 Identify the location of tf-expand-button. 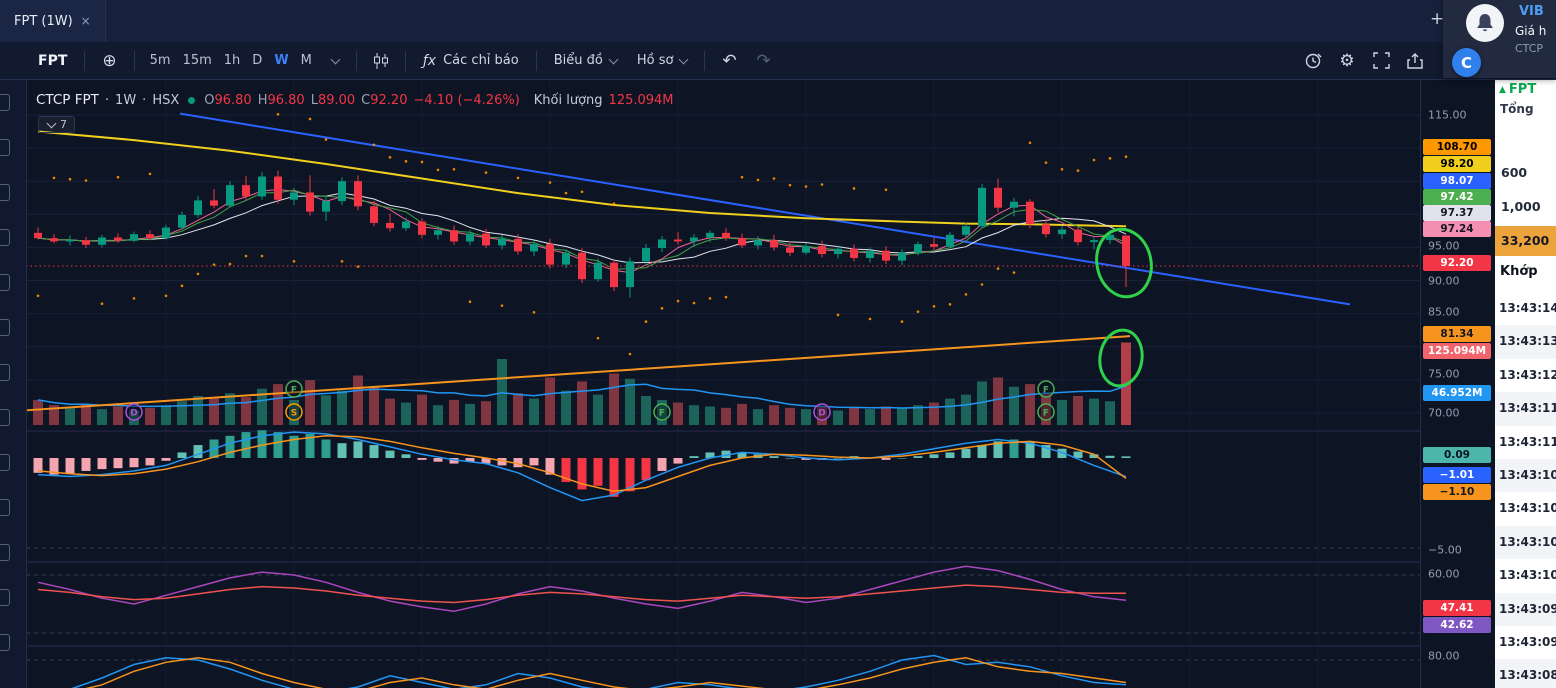
(334, 60).